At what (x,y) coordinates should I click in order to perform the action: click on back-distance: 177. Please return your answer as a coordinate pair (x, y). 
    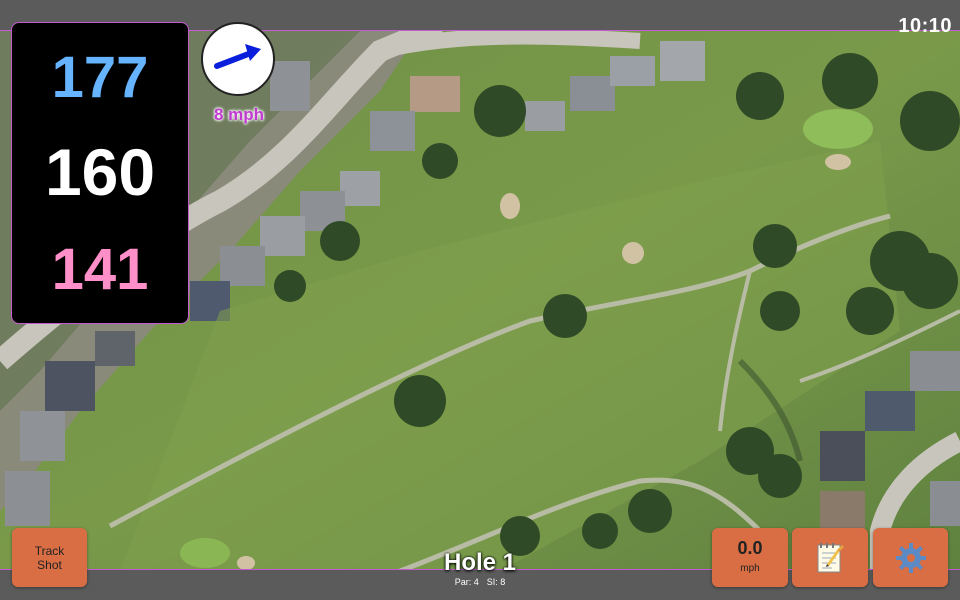
    Looking at the image, I should click on (100, 77).